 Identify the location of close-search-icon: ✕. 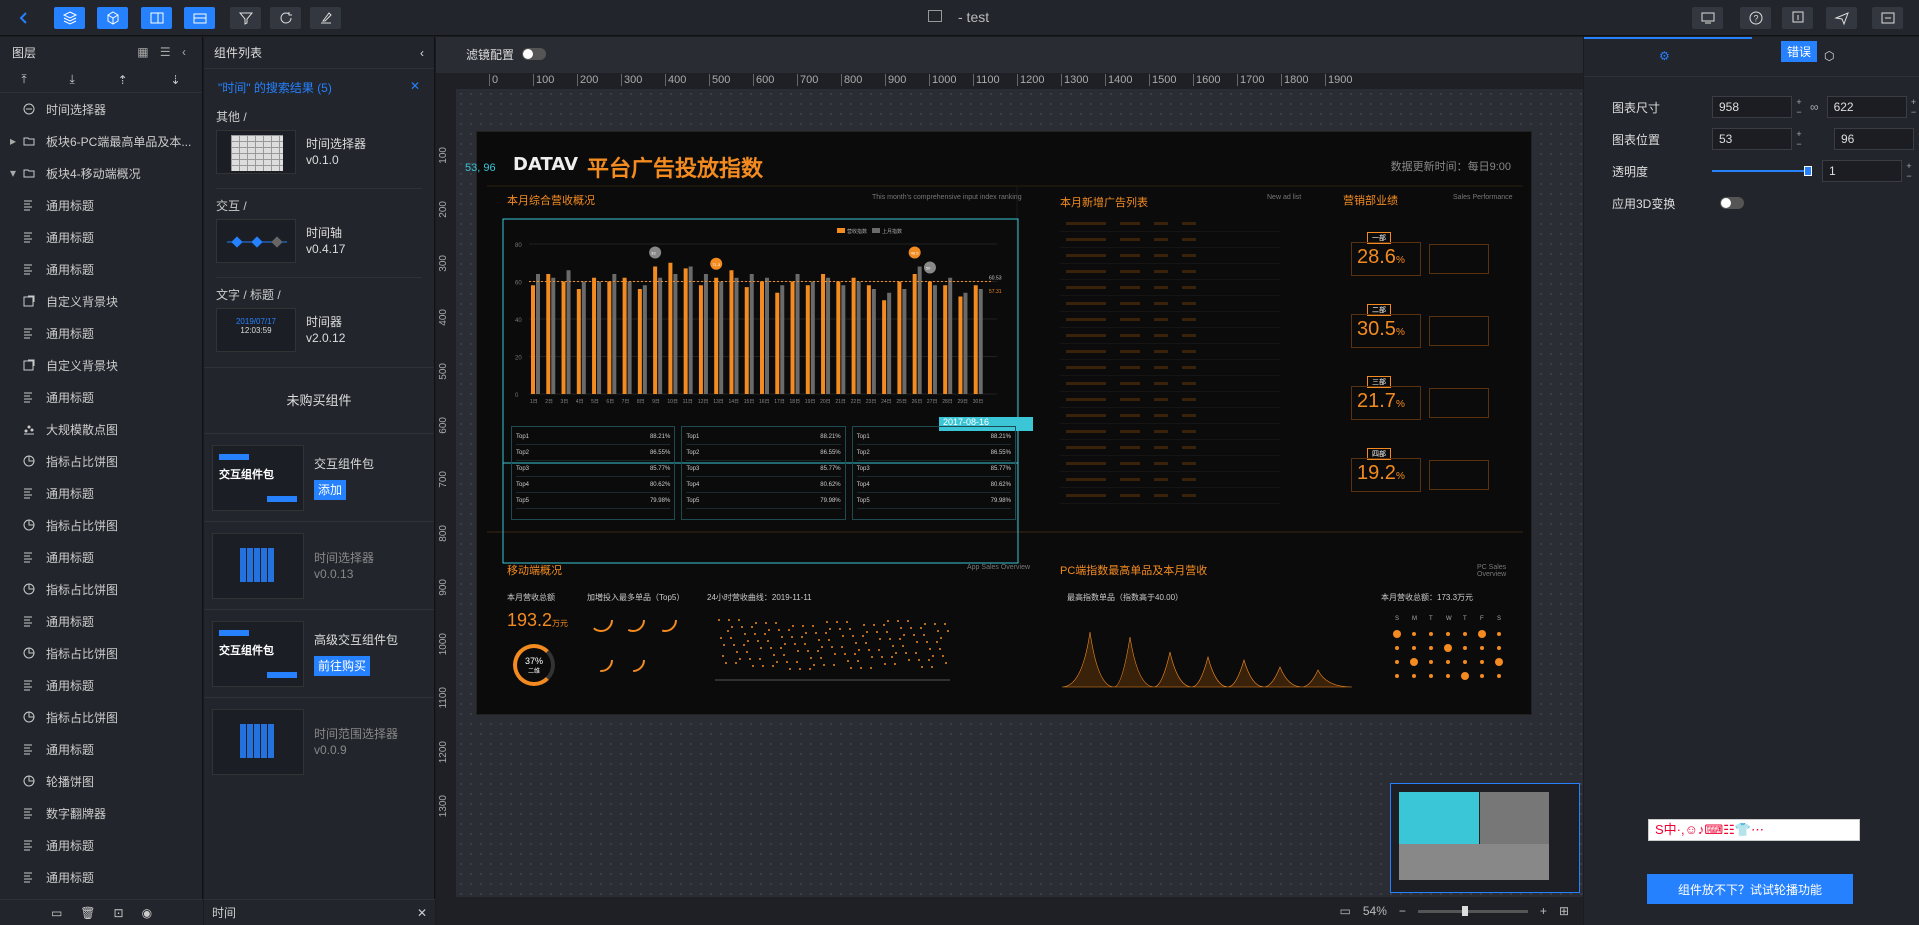
(415, 87).